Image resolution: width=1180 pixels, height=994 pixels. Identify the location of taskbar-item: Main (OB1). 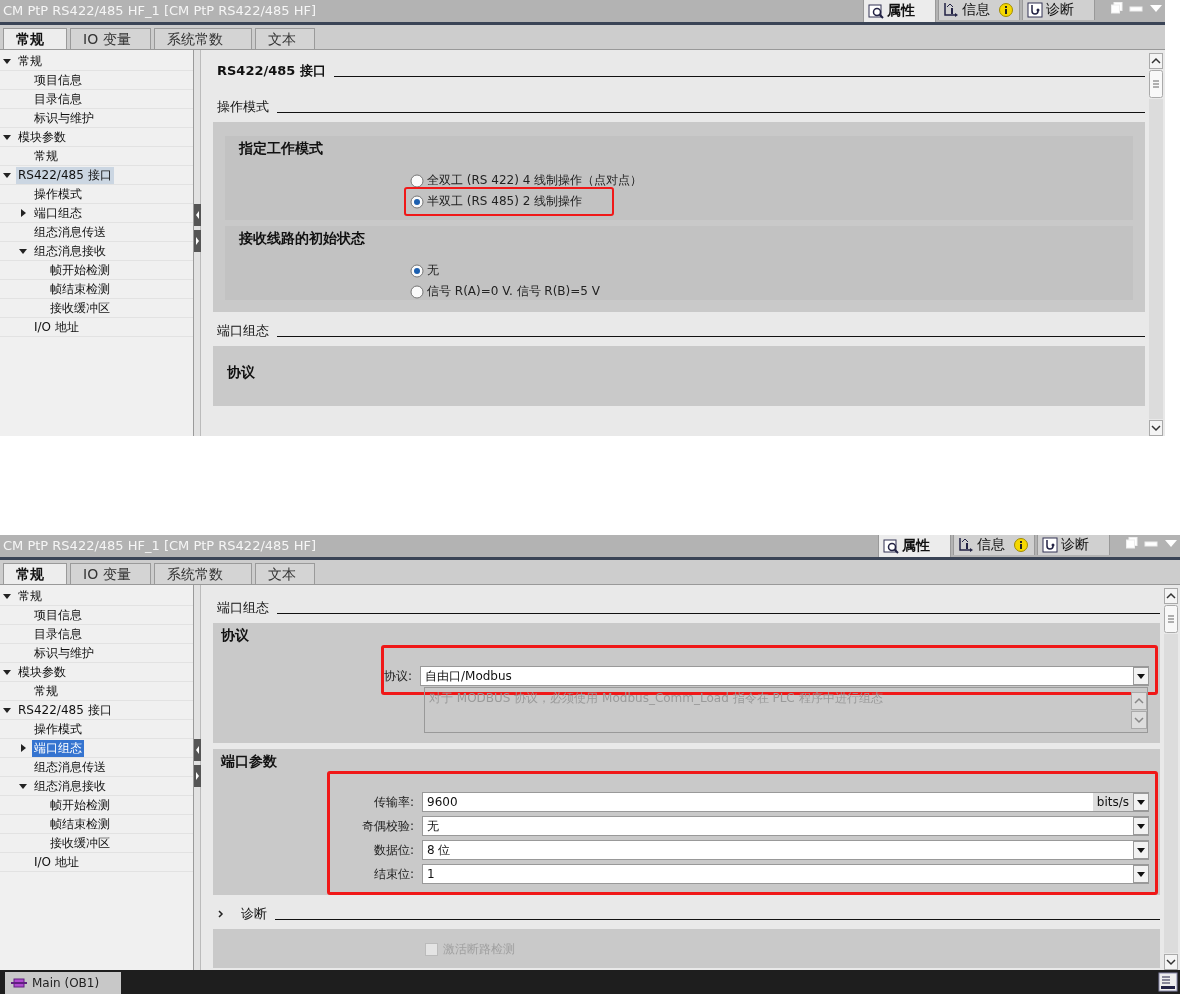
(63, 983).